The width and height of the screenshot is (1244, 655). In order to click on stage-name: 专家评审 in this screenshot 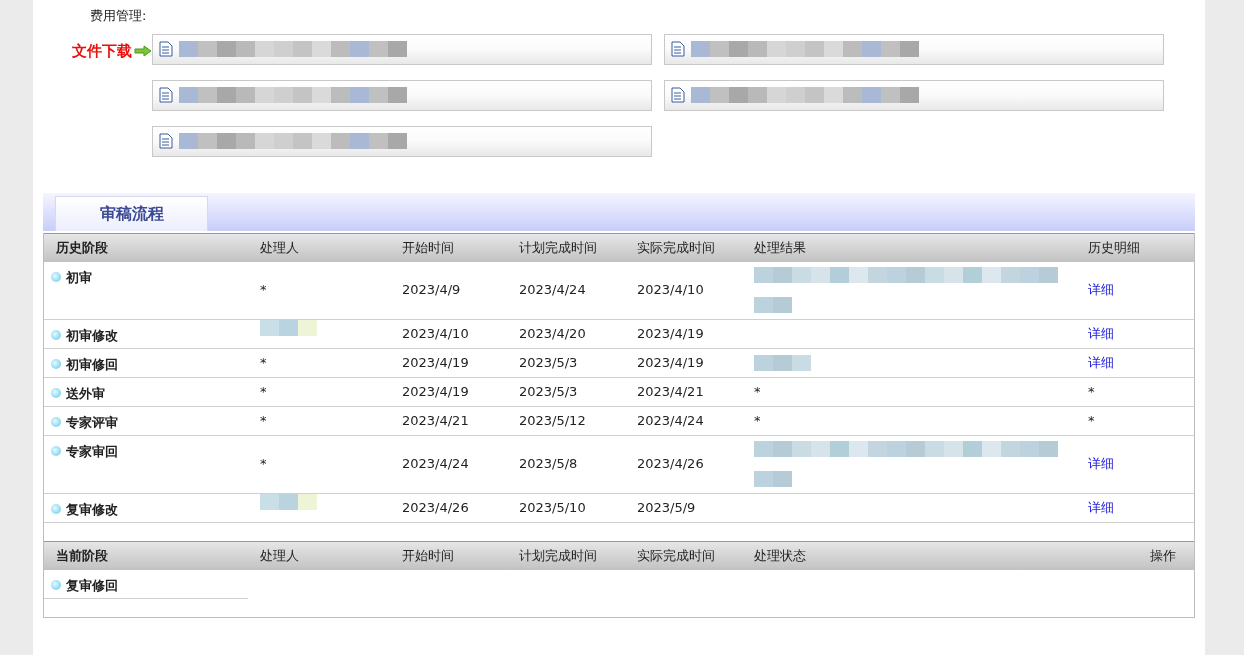, I will do `click(92, 422)`.